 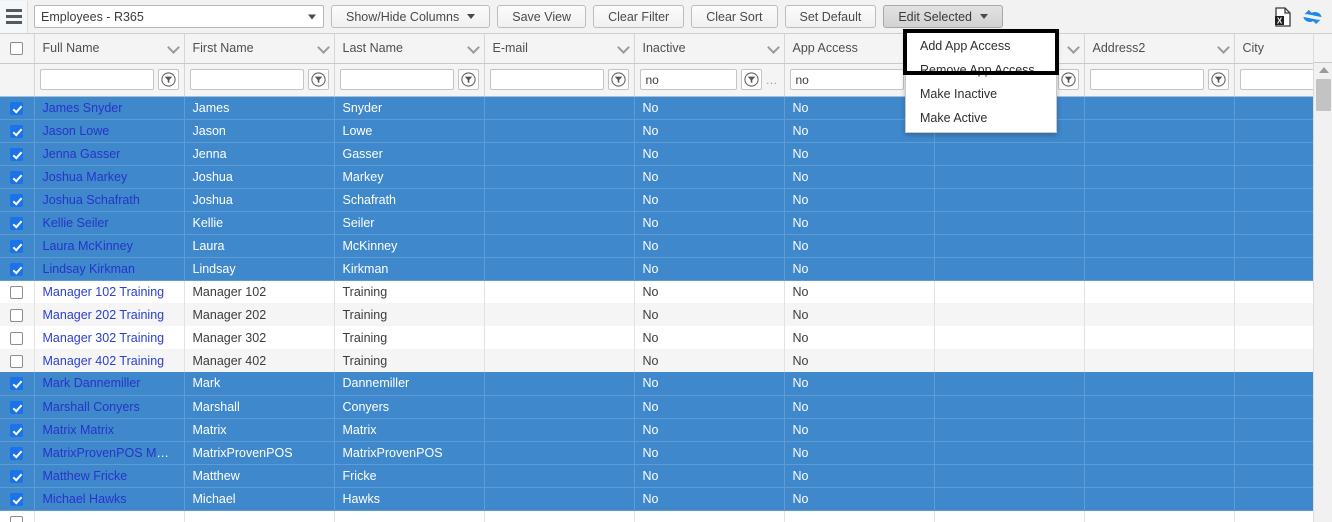 I want to click on filter-input-last_name, so click(x=396, y=79).